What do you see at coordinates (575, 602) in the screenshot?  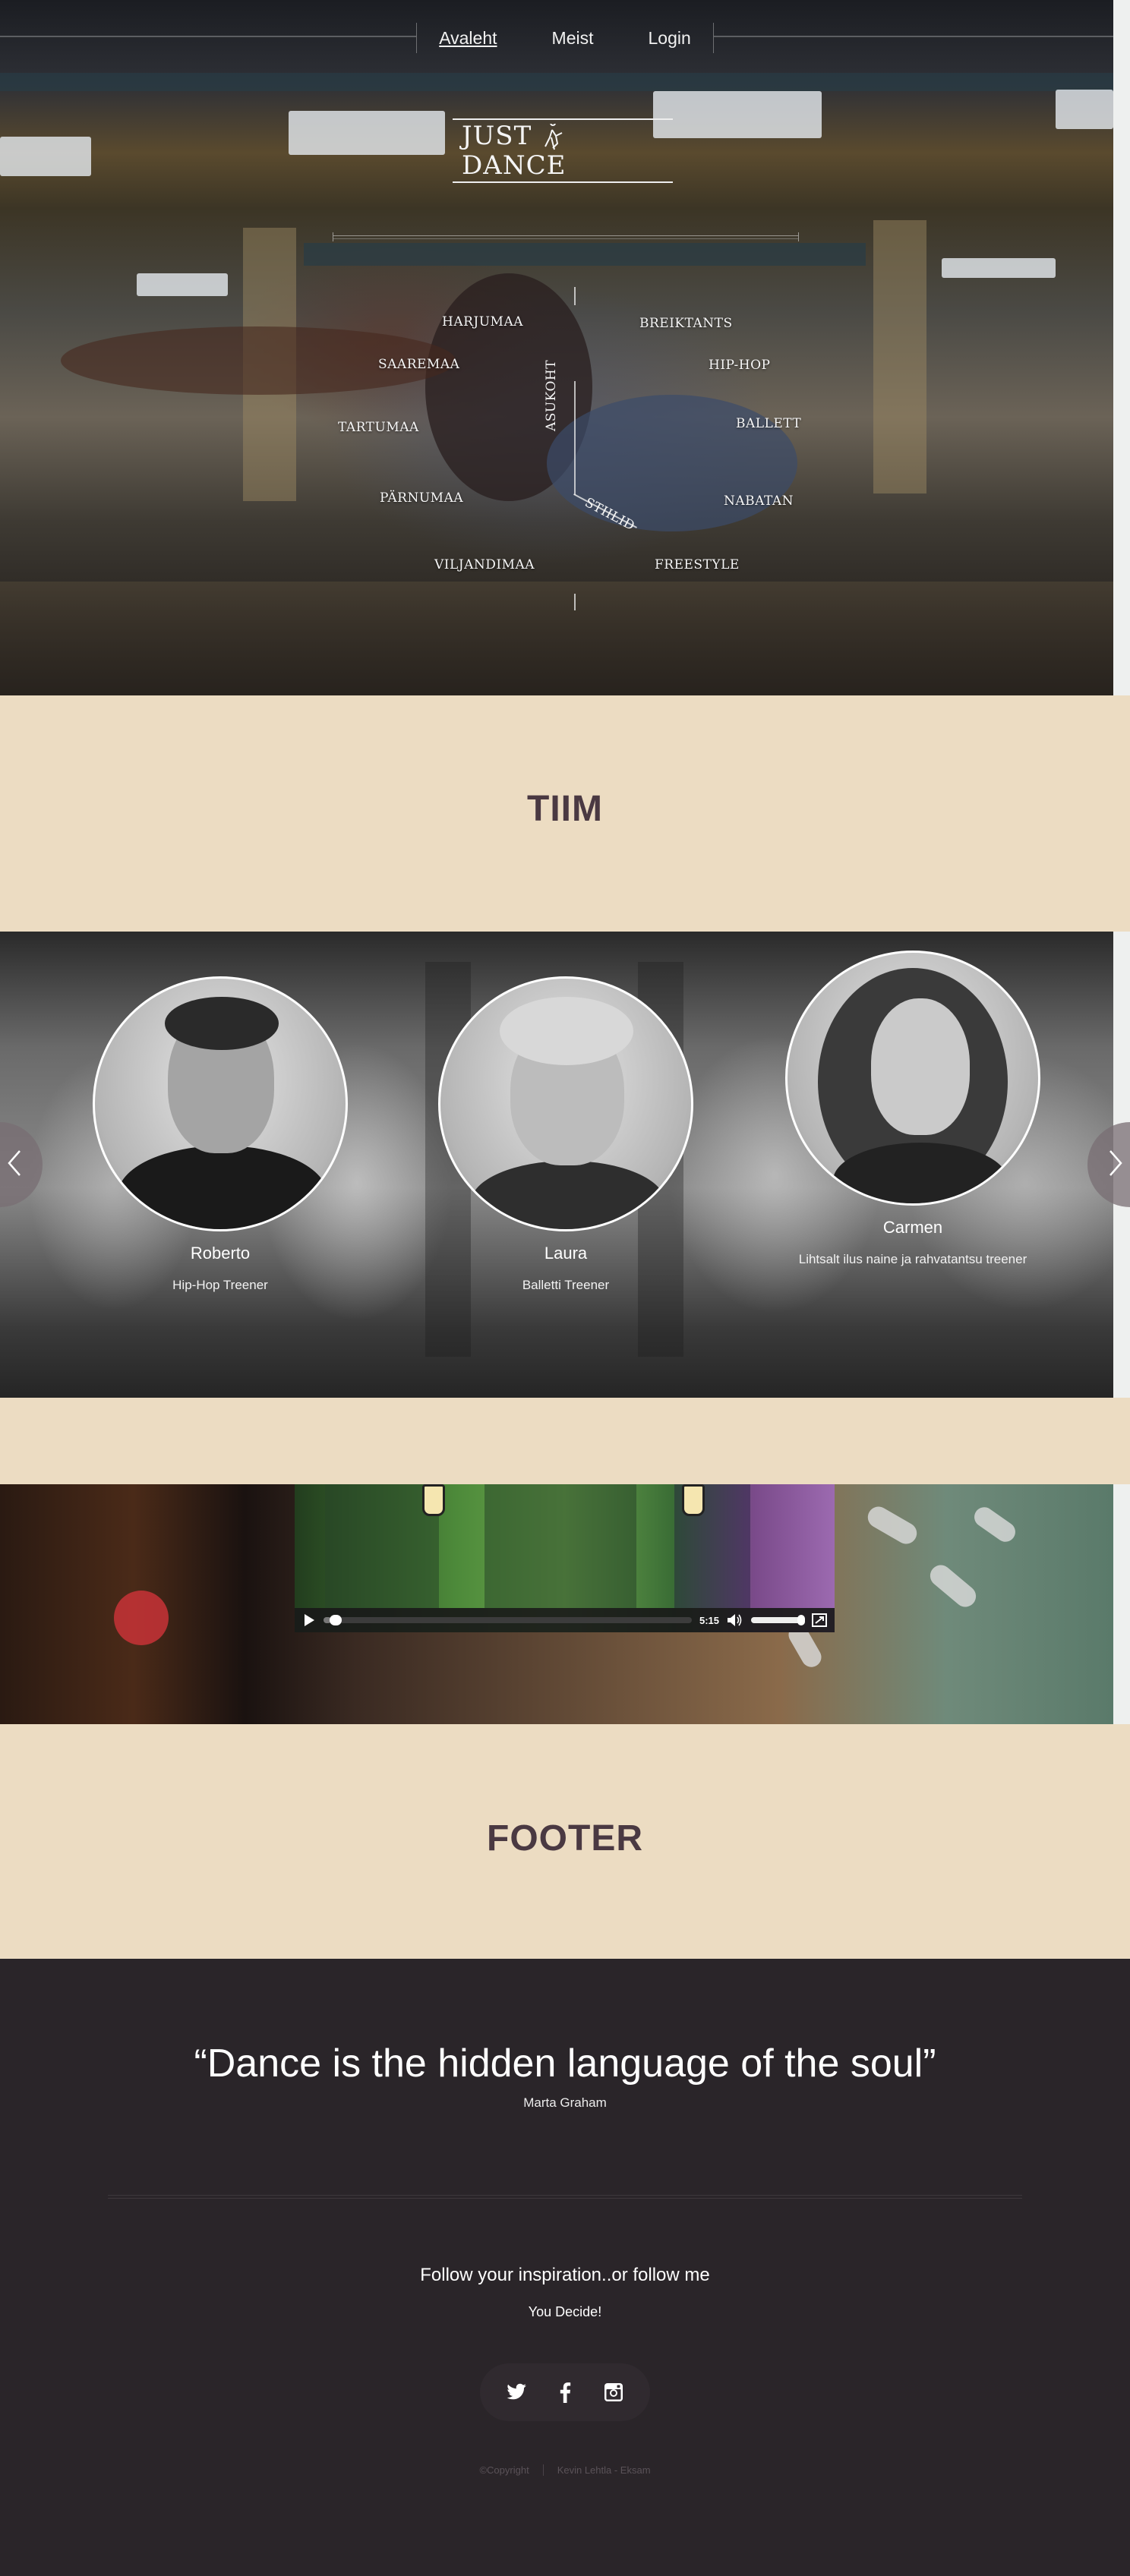 I see `menu-axis-bottom` at bounding box center [575, 602].